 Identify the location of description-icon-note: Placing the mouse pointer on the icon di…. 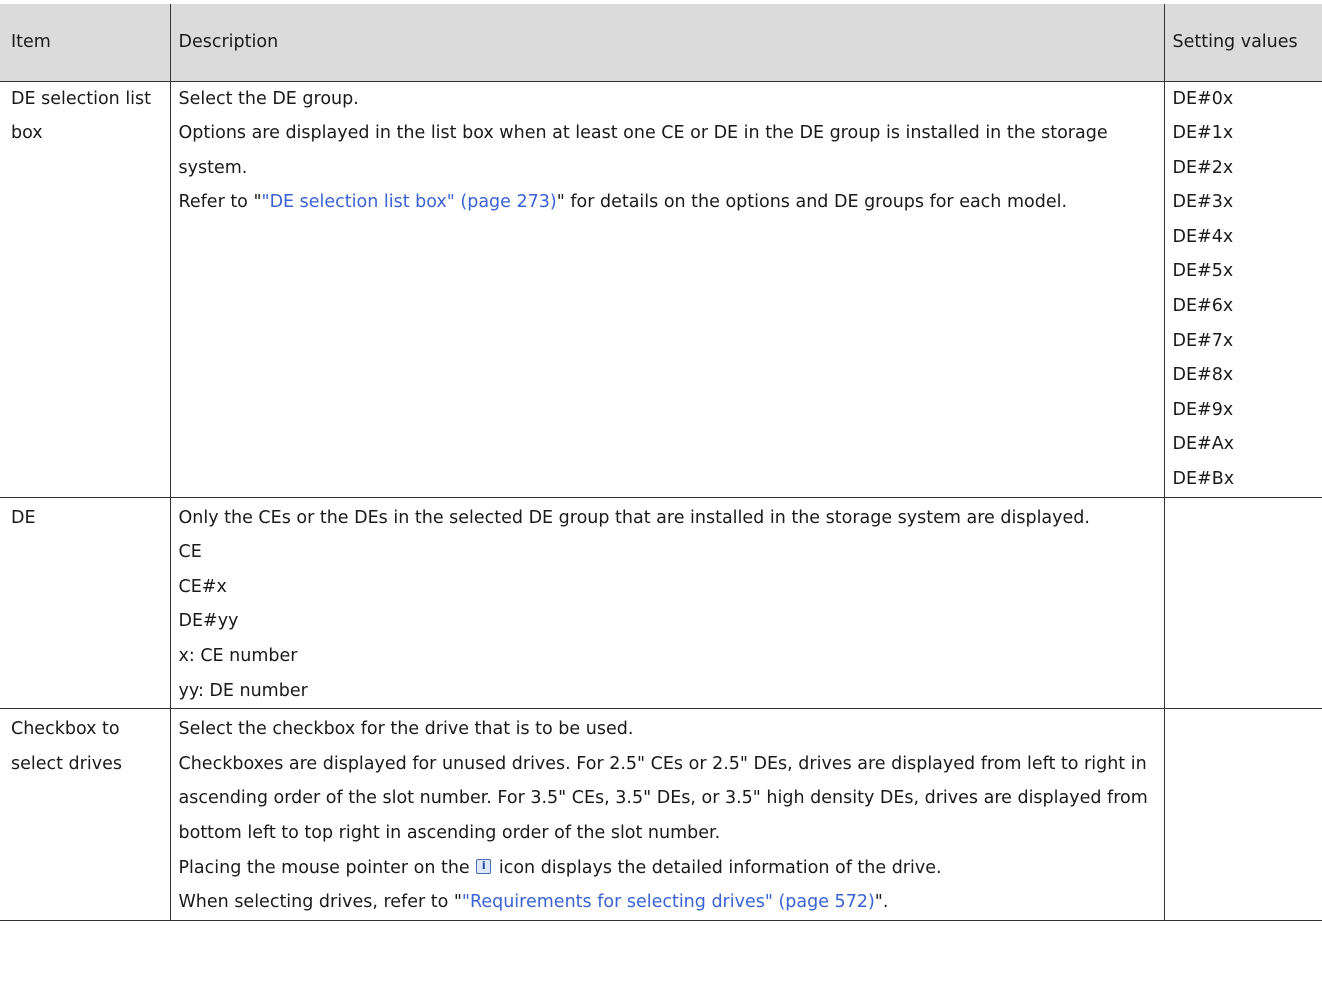
(671, 868).